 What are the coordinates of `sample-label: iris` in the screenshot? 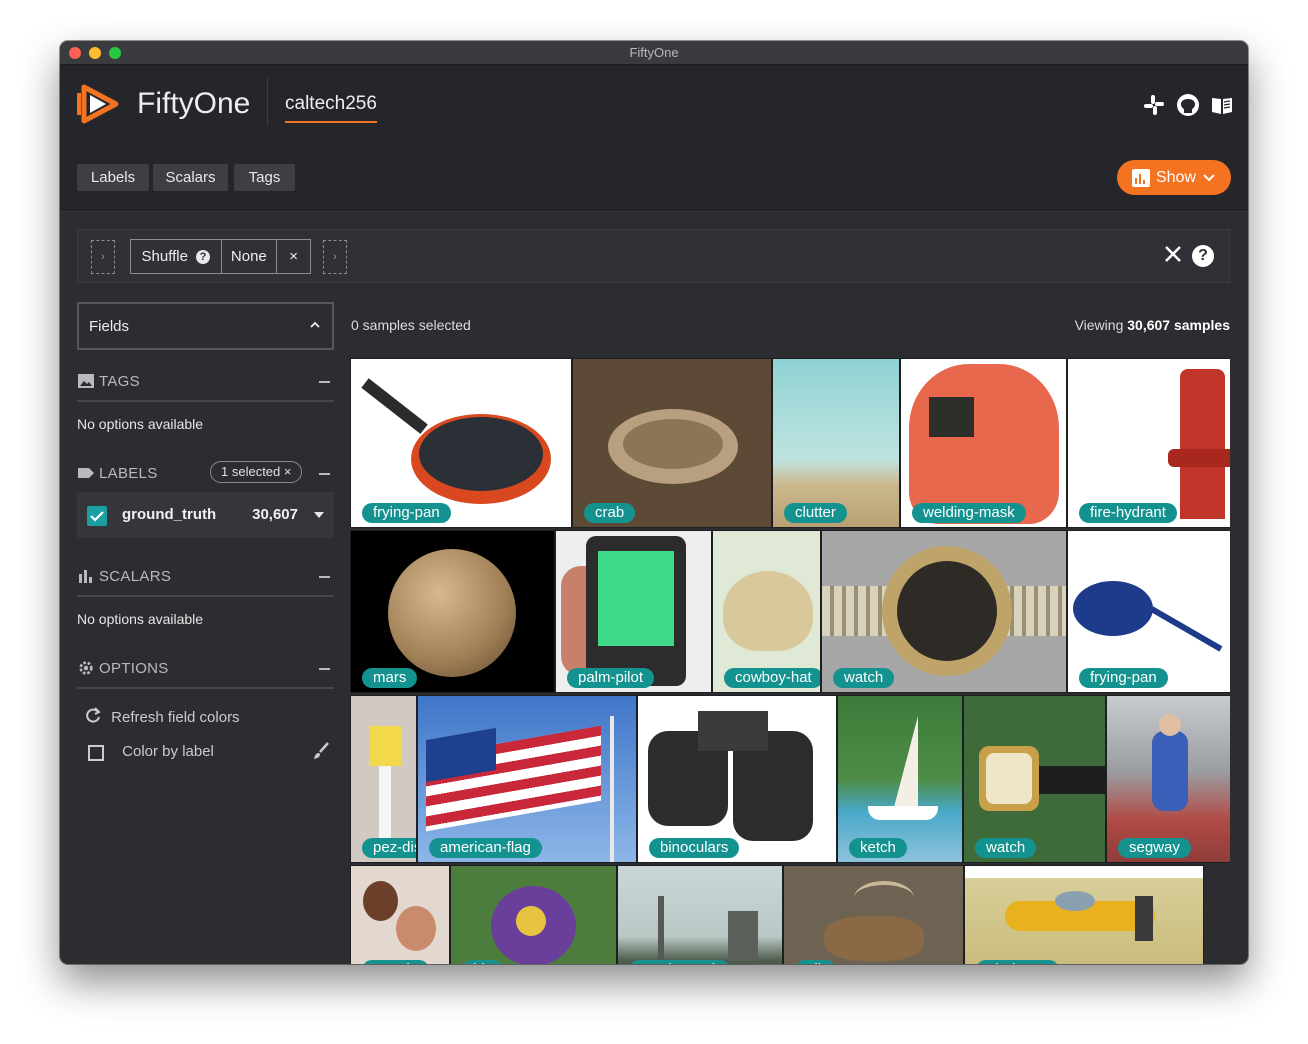 It's located at (483, 962).